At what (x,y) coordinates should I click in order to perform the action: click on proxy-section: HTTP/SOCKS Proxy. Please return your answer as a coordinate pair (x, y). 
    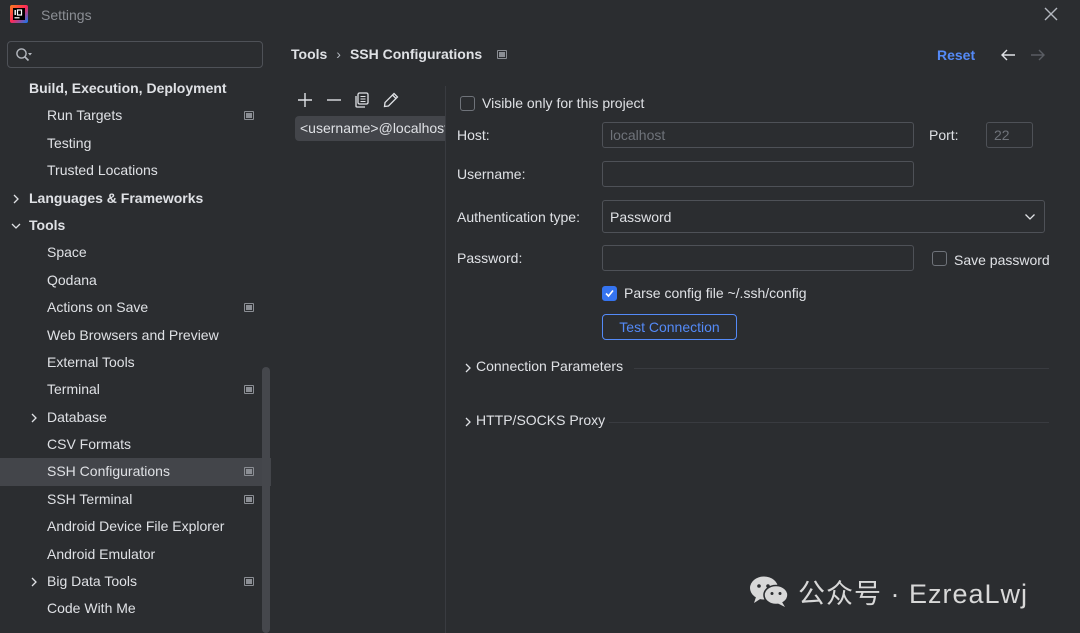
    Looking at the image, I should click on (755, 422).